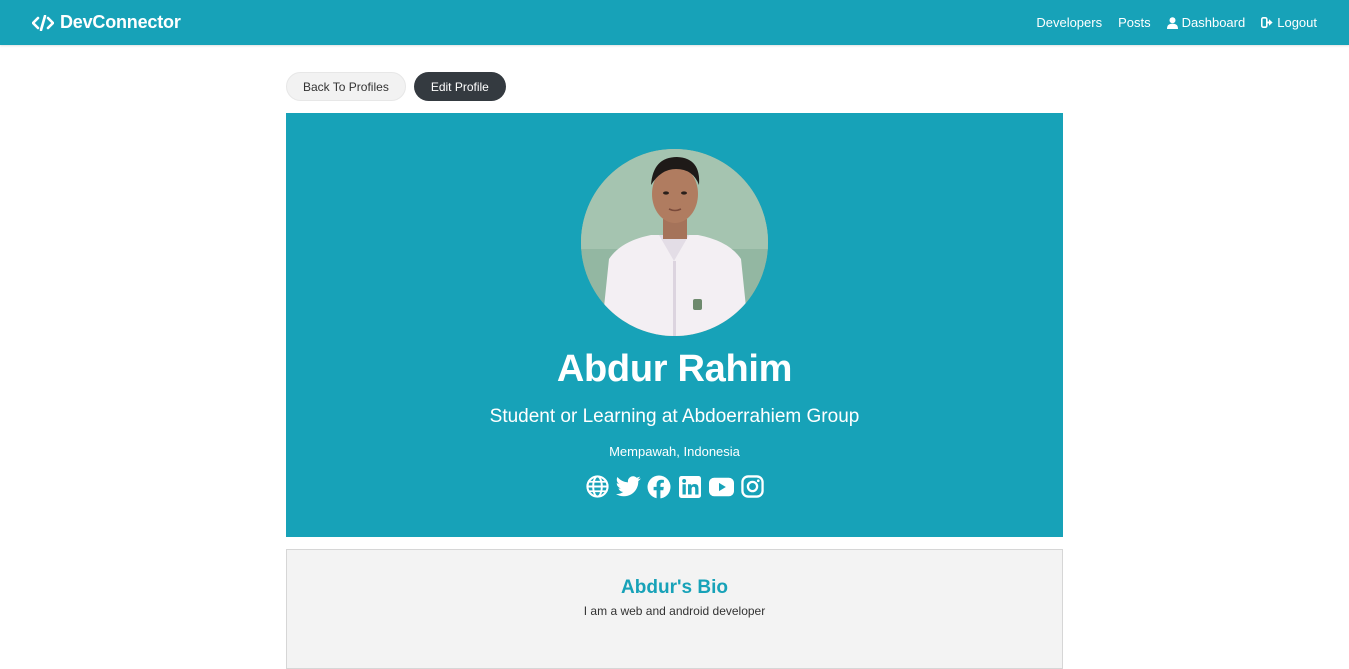  I want to click on avatar, so click(674, 242).